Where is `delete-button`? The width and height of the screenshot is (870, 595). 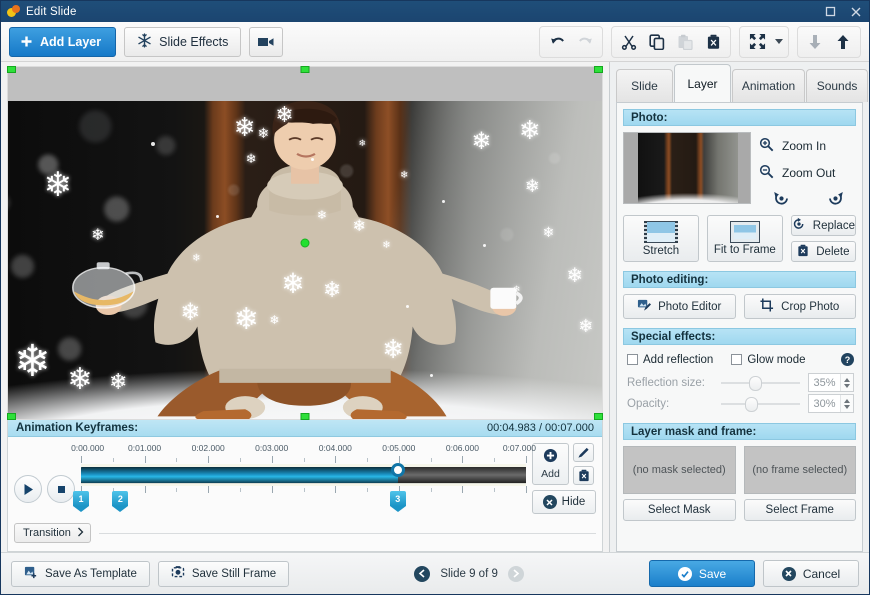 delete-button is located at coordinates (713, 42).